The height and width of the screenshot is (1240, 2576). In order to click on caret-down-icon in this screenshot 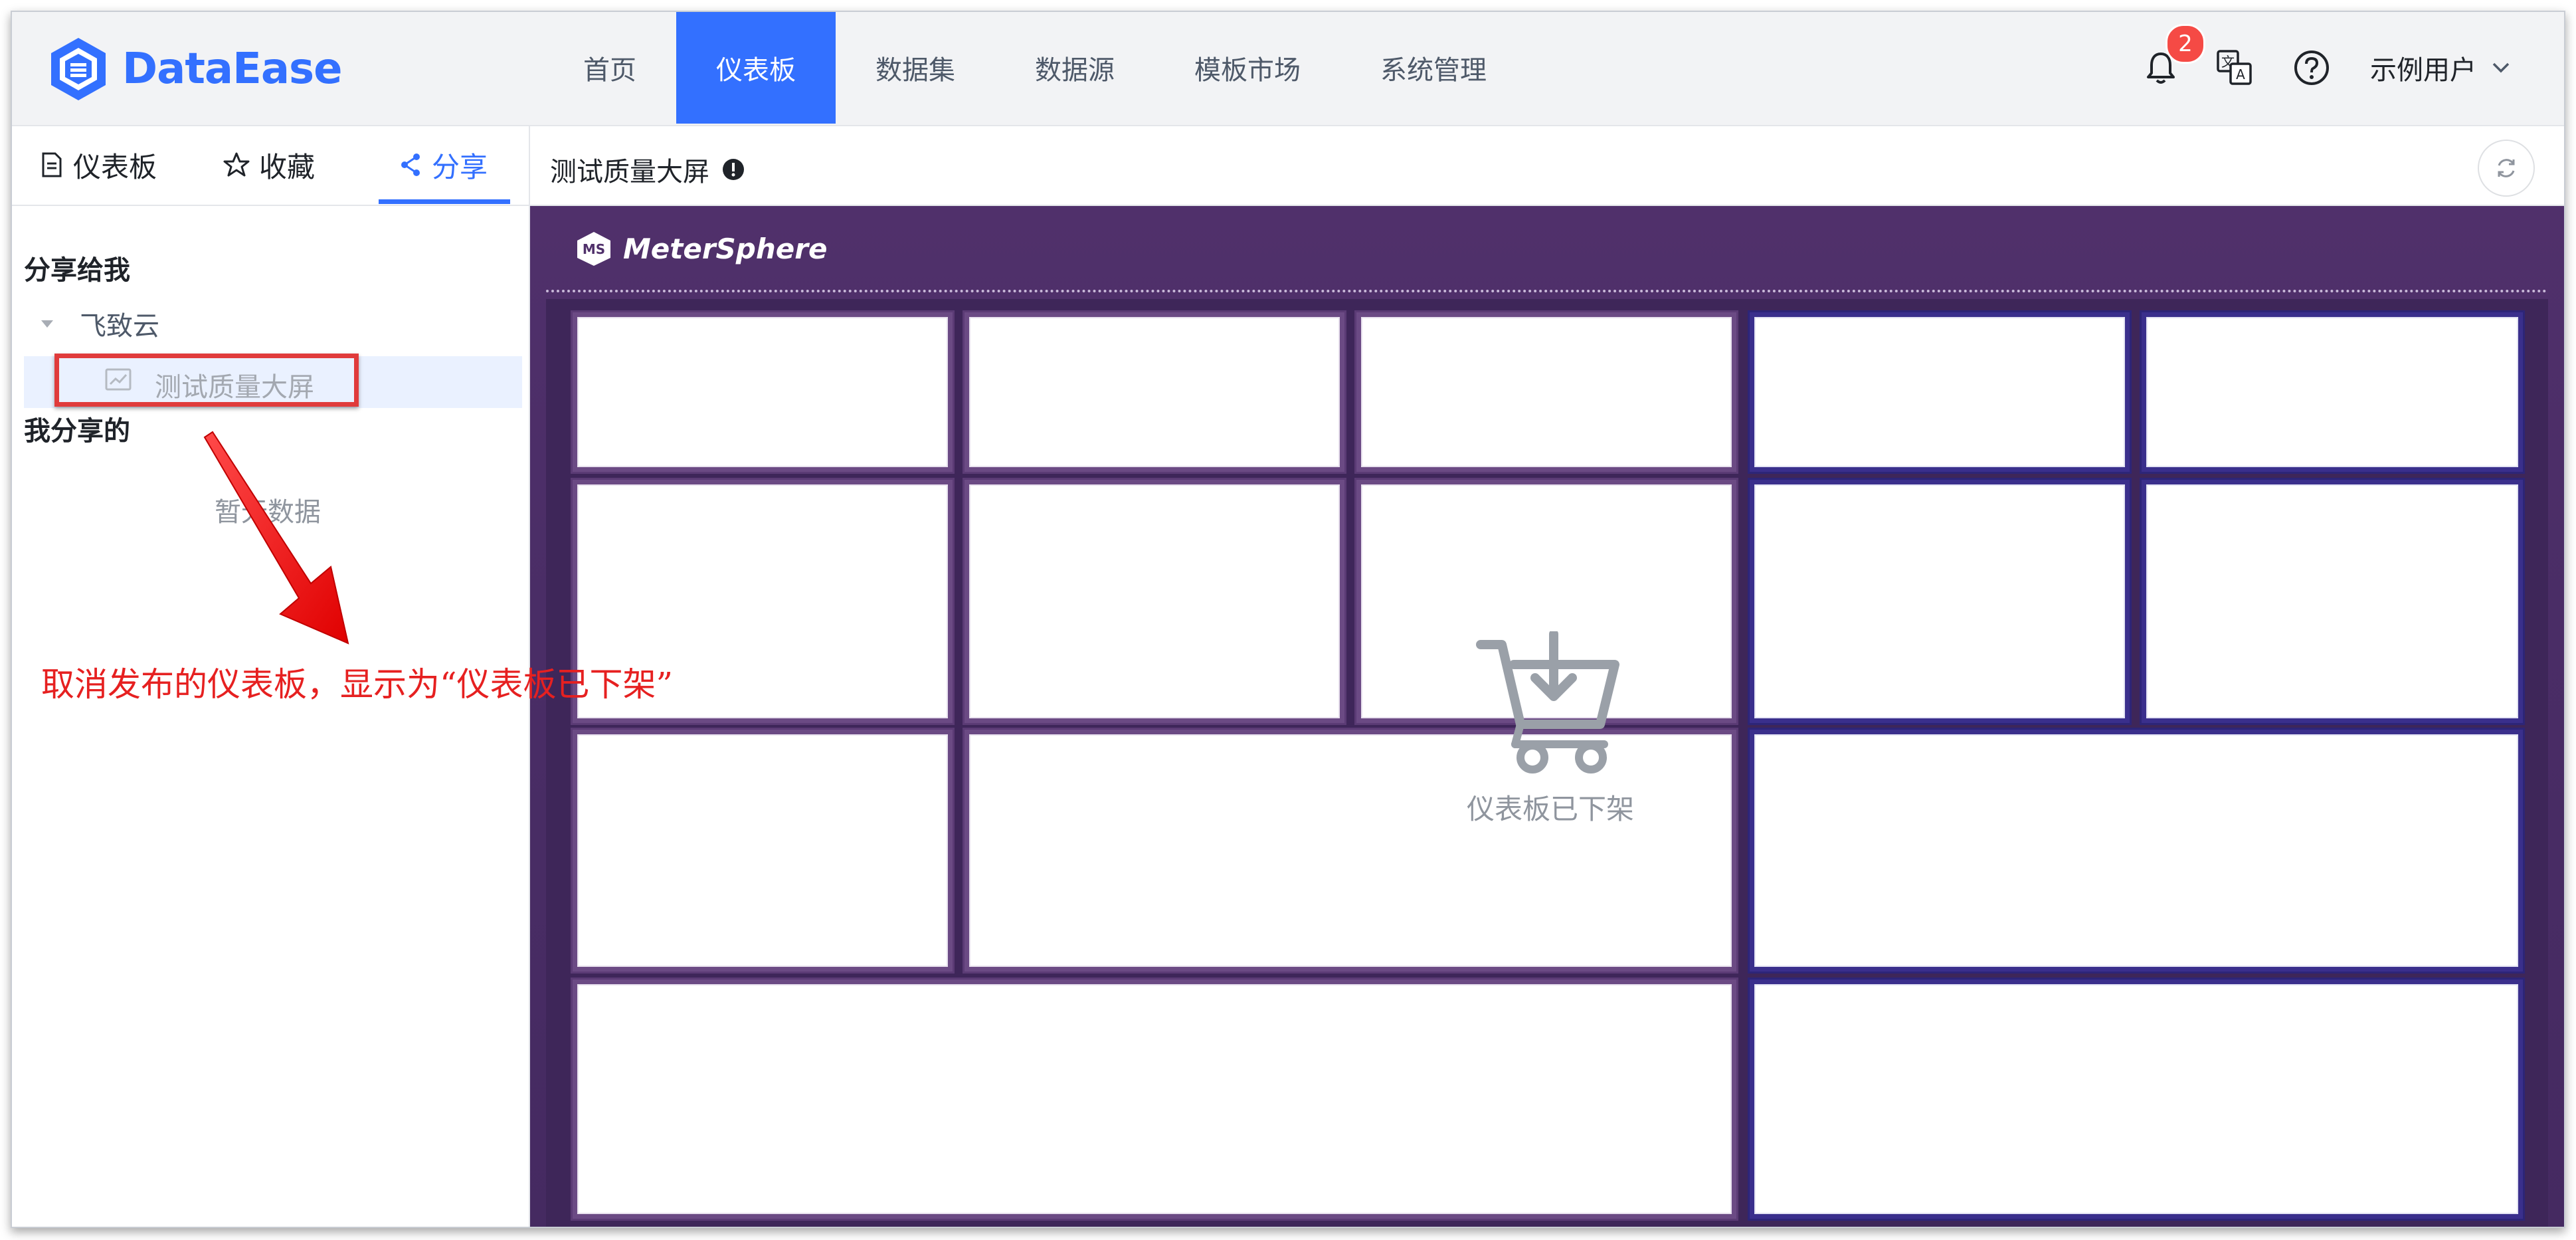, I will do `click(47, 324)`.